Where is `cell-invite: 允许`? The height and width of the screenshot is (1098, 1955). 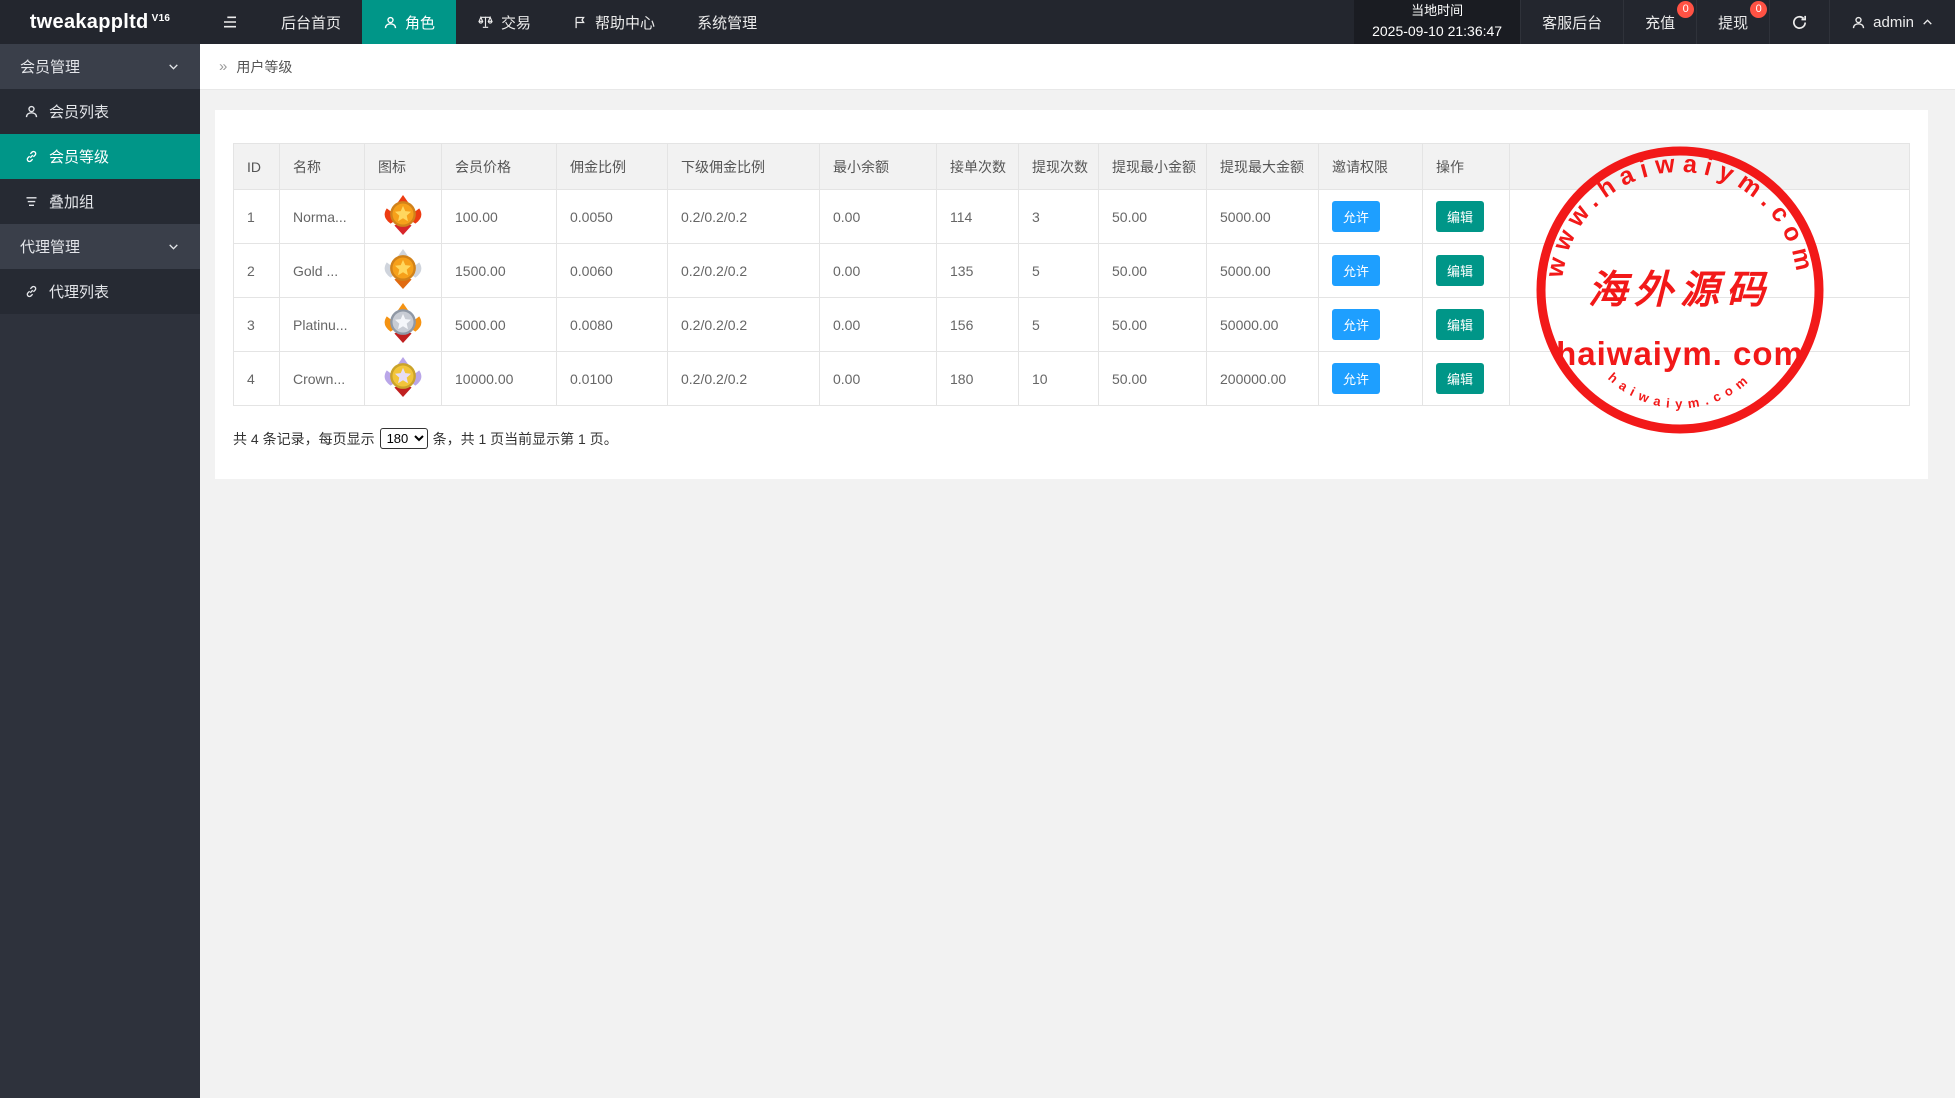 cell-invite: 允许 is located at coordinates (1370, 270).